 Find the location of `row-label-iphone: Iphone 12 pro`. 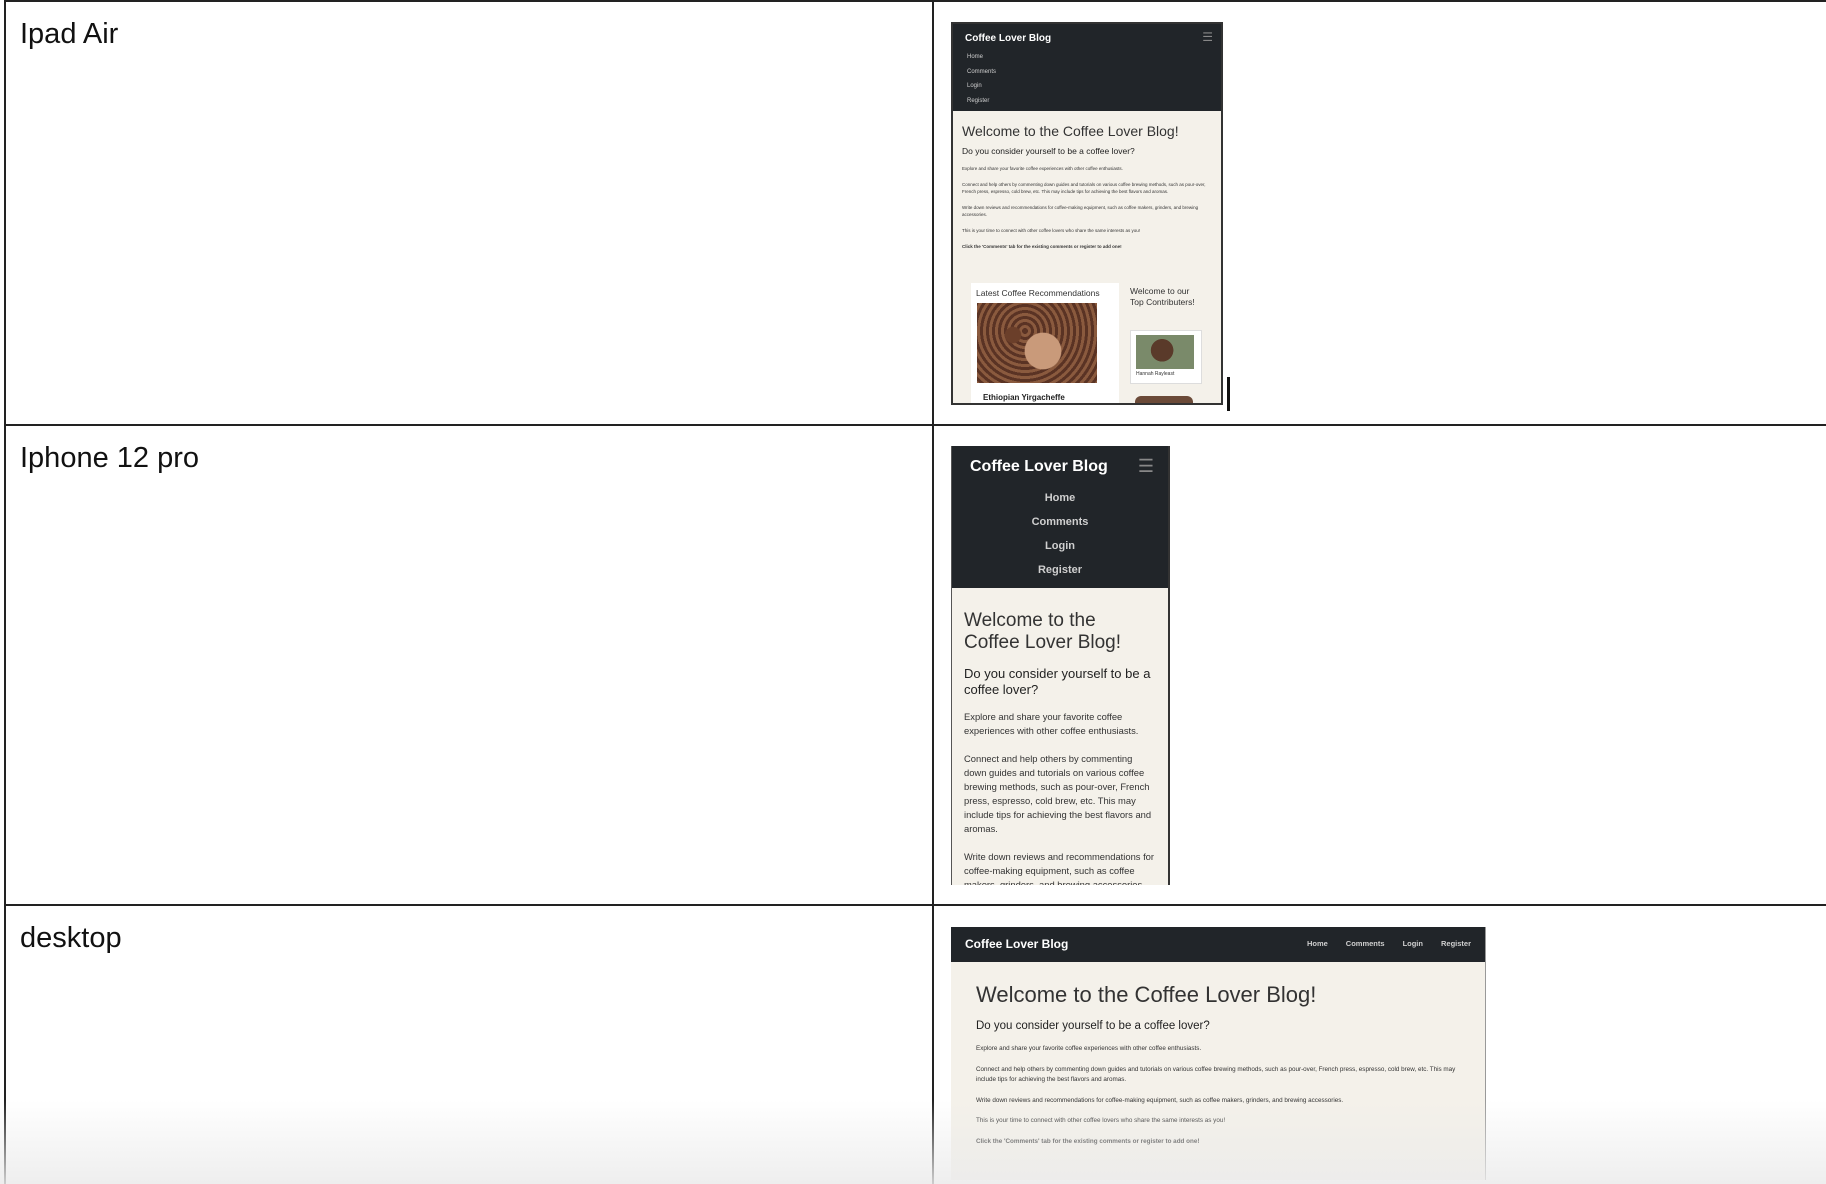

row-label-iphone: Iphone 12 pro is located at coordinates (109, 458).